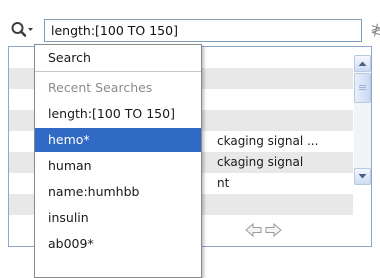 This screenshot has width=380, height=278. I want to click on recent-searches-header: Recent Searches, so click(100, 87).